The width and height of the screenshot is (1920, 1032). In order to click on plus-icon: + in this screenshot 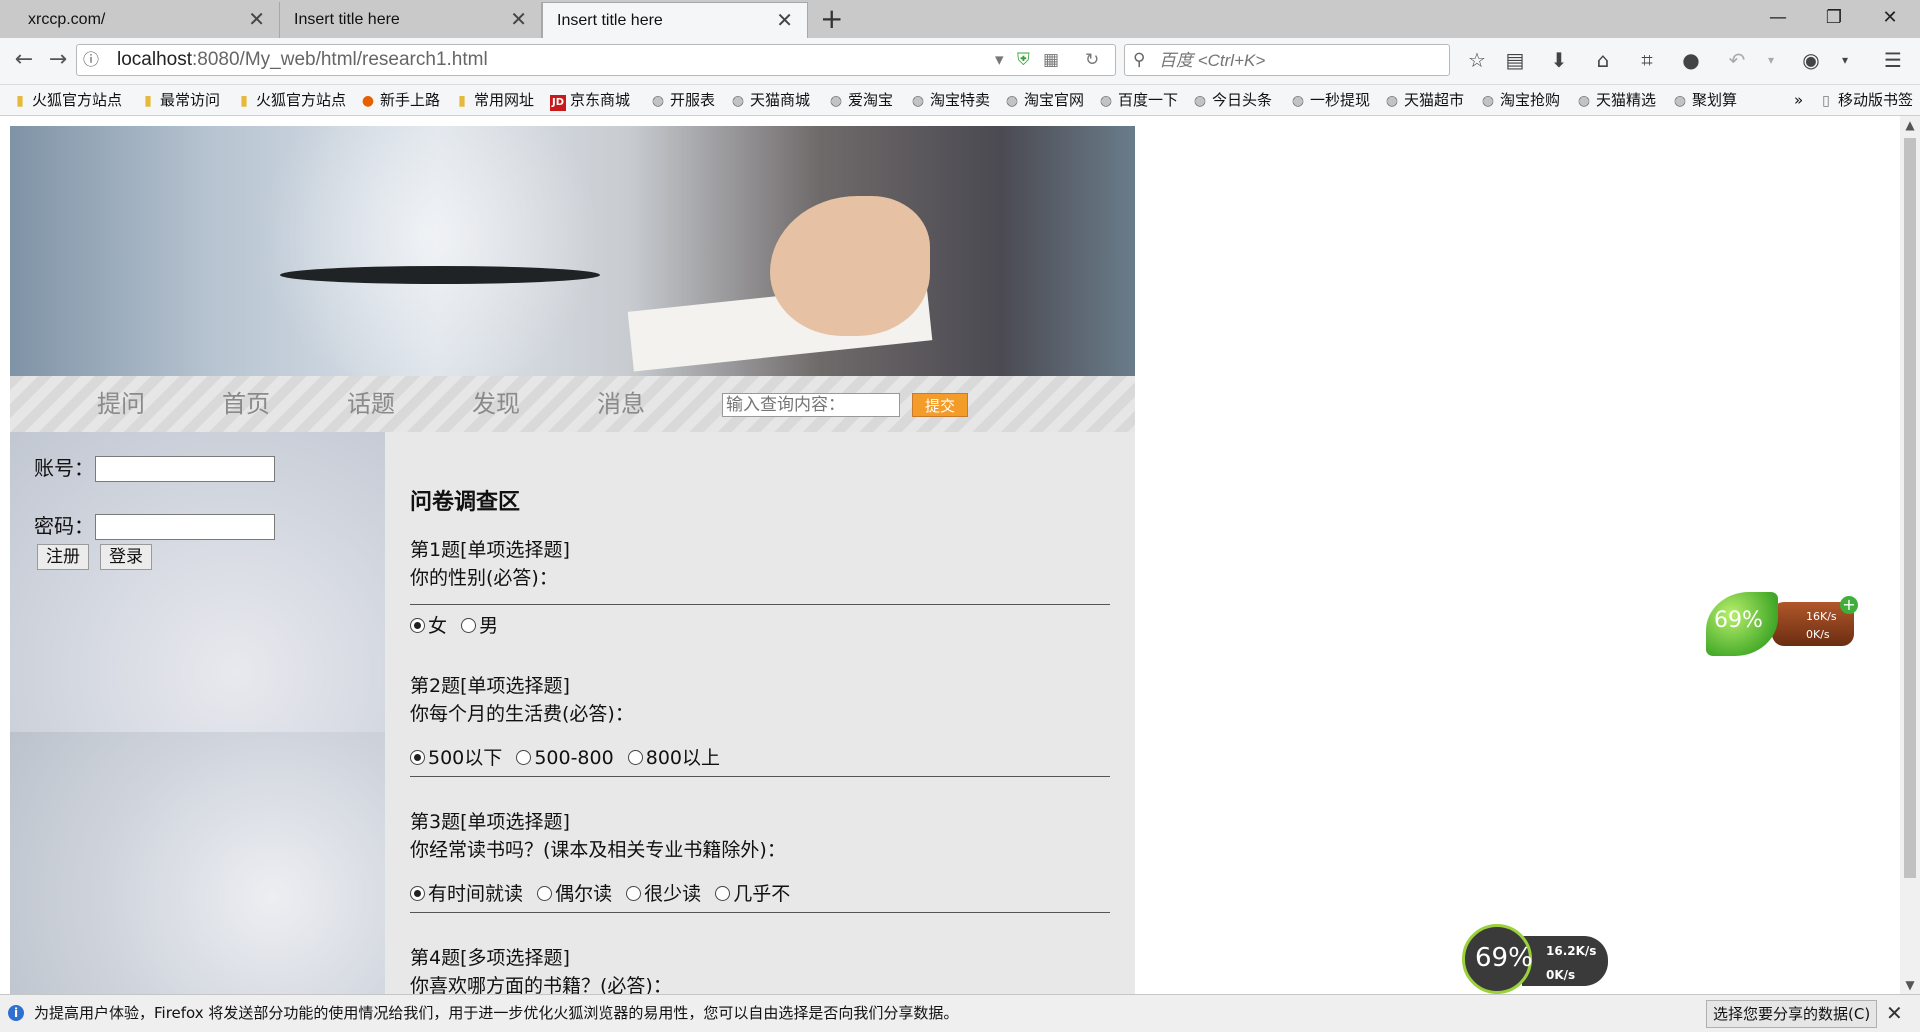, I will do `click(1849, 605)`.